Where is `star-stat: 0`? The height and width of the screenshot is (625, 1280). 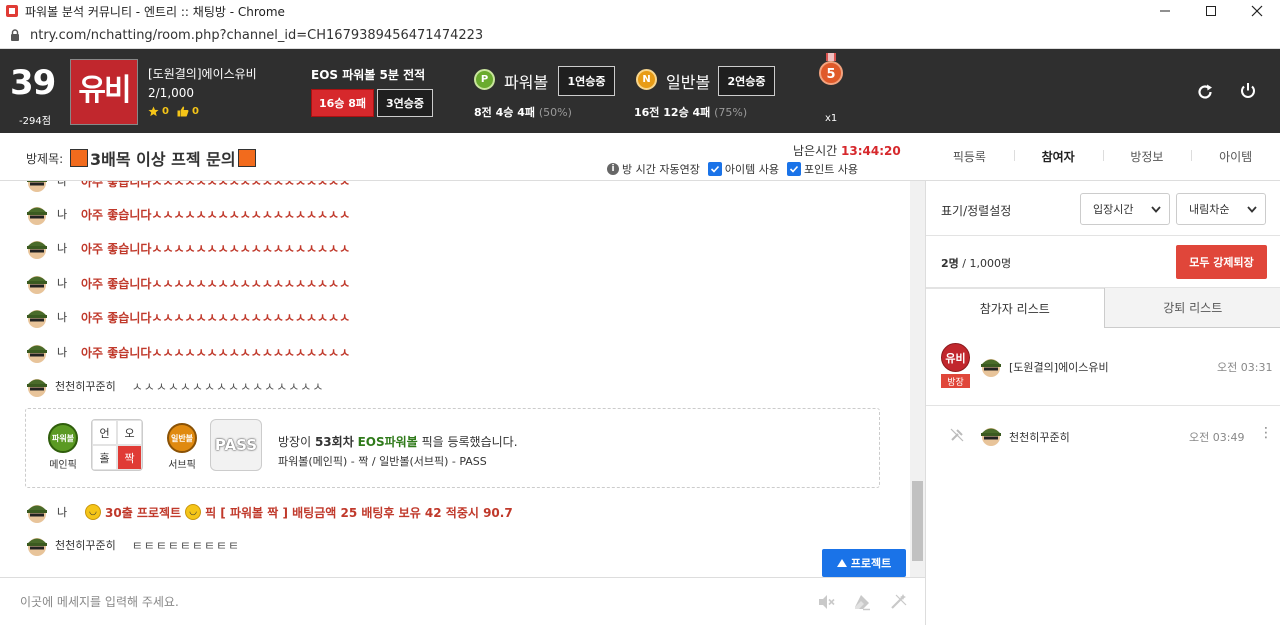
star-stat: 0 is located at coordinates (158, 111).